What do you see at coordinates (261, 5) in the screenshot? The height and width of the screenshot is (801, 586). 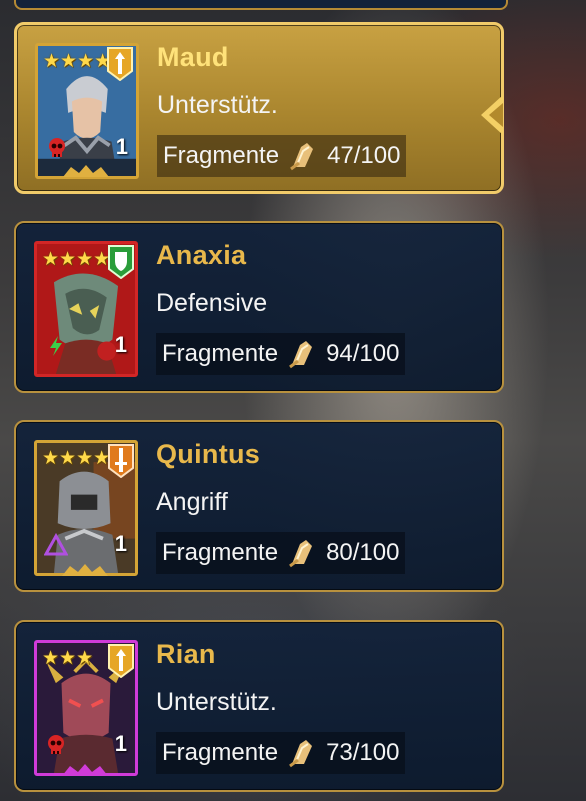 I see `previous-card-edge` at bounding box center [261, 5].